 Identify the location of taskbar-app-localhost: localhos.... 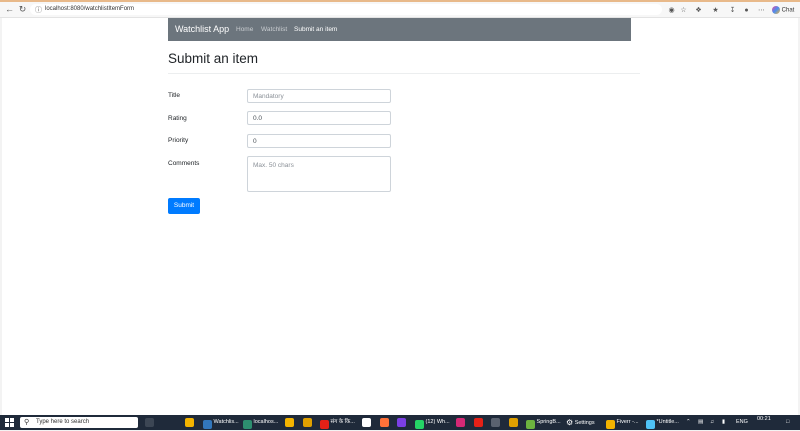
(260, 422).